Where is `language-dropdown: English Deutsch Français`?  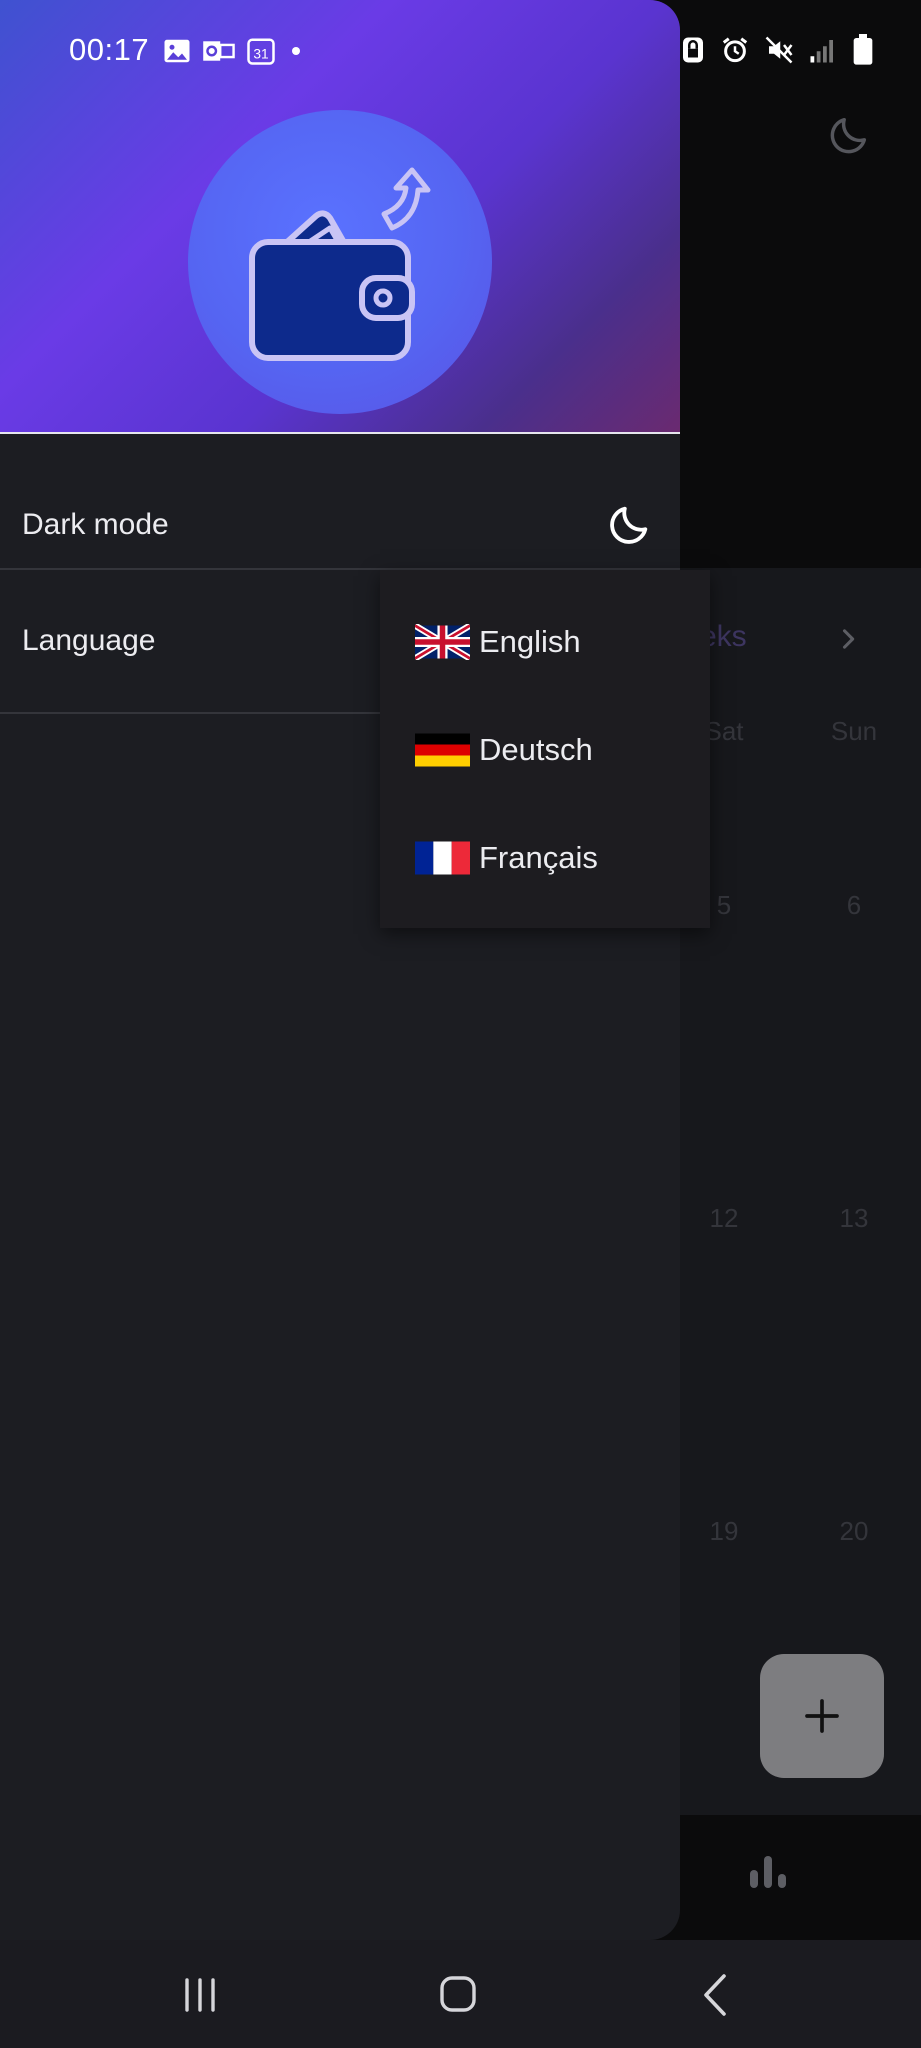
language-dropdown: English Deutsch Français is located at coordinates (545, 749).